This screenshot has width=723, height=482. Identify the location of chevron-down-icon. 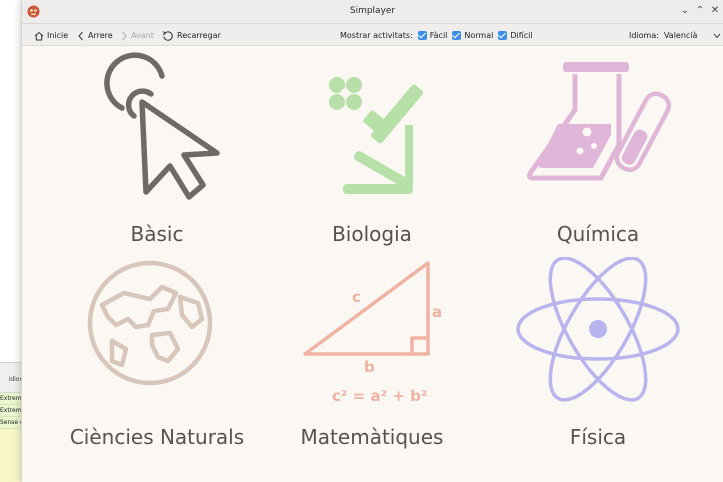
(717, 35).